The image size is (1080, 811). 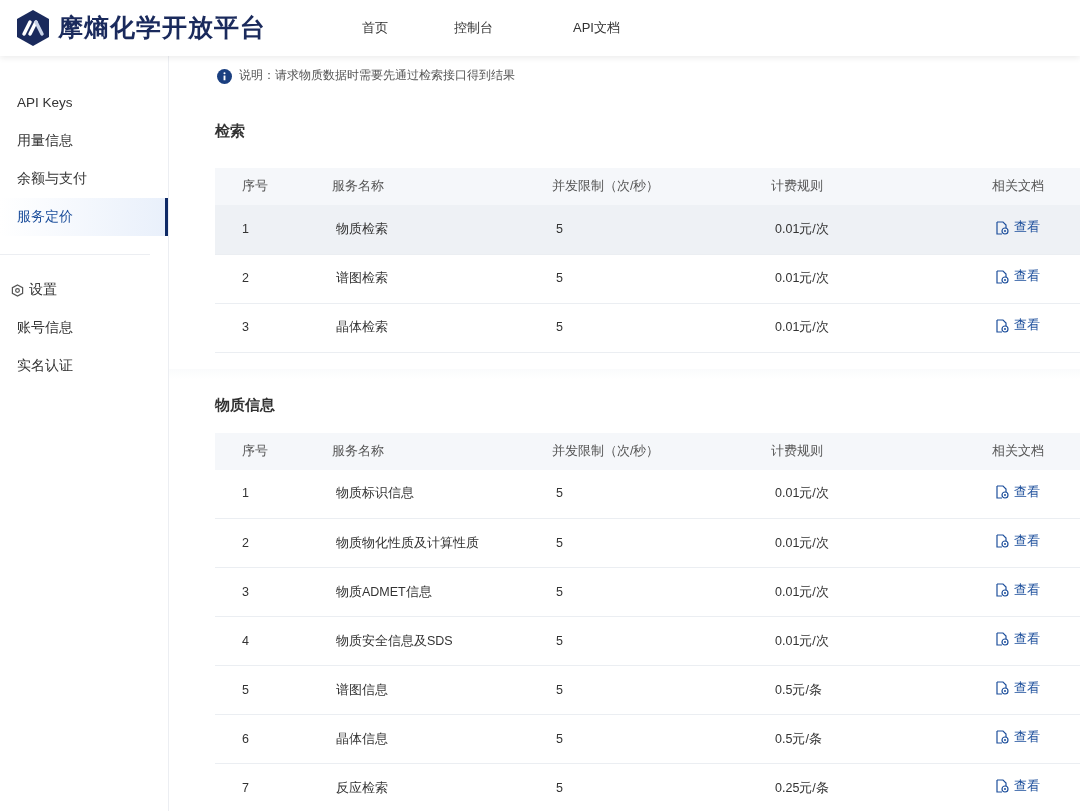 What do you see at coordinates (377, 76) in the screenshot?
I see `notice-text: 说明：请求物质数据时需要先通过检索接口得到结果` at bounding box center [377, 76].